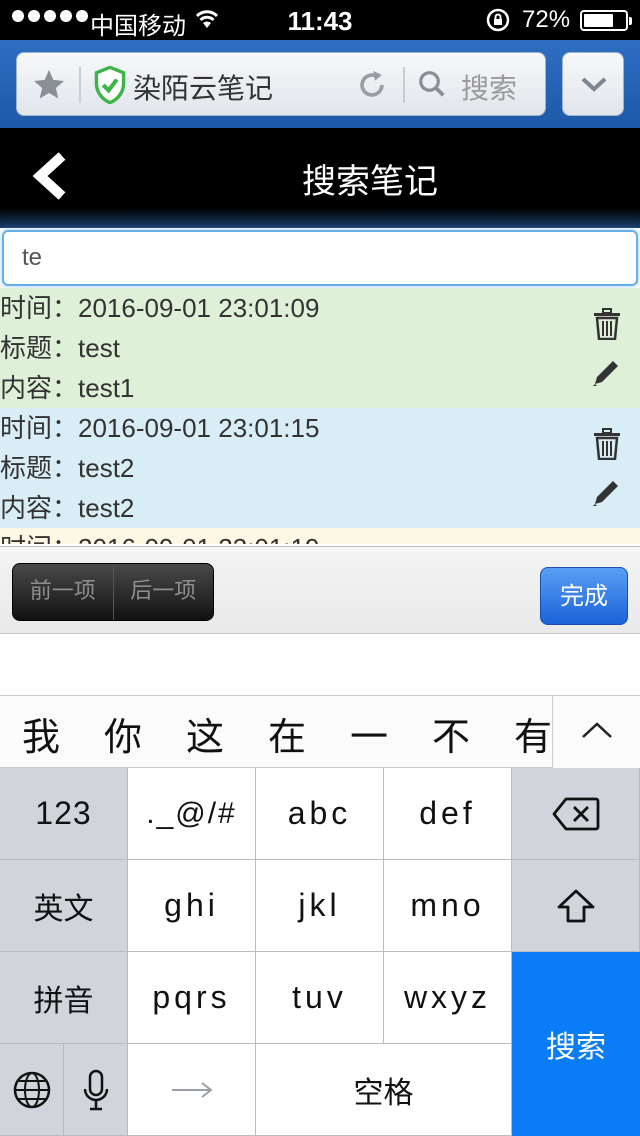  I want to click on note-time: 时间：2016-09-01 23:01:15, so click(160, 428).